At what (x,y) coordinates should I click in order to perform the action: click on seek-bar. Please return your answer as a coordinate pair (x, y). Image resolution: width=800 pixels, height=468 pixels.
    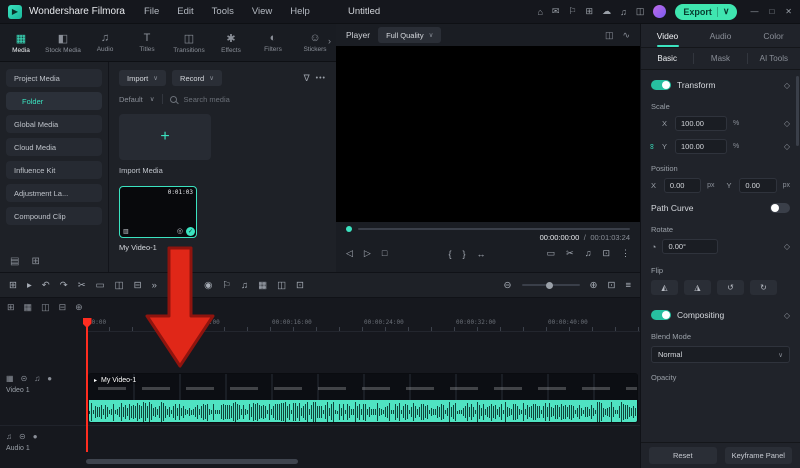
    Looking at the image, I should click on (488, 229).